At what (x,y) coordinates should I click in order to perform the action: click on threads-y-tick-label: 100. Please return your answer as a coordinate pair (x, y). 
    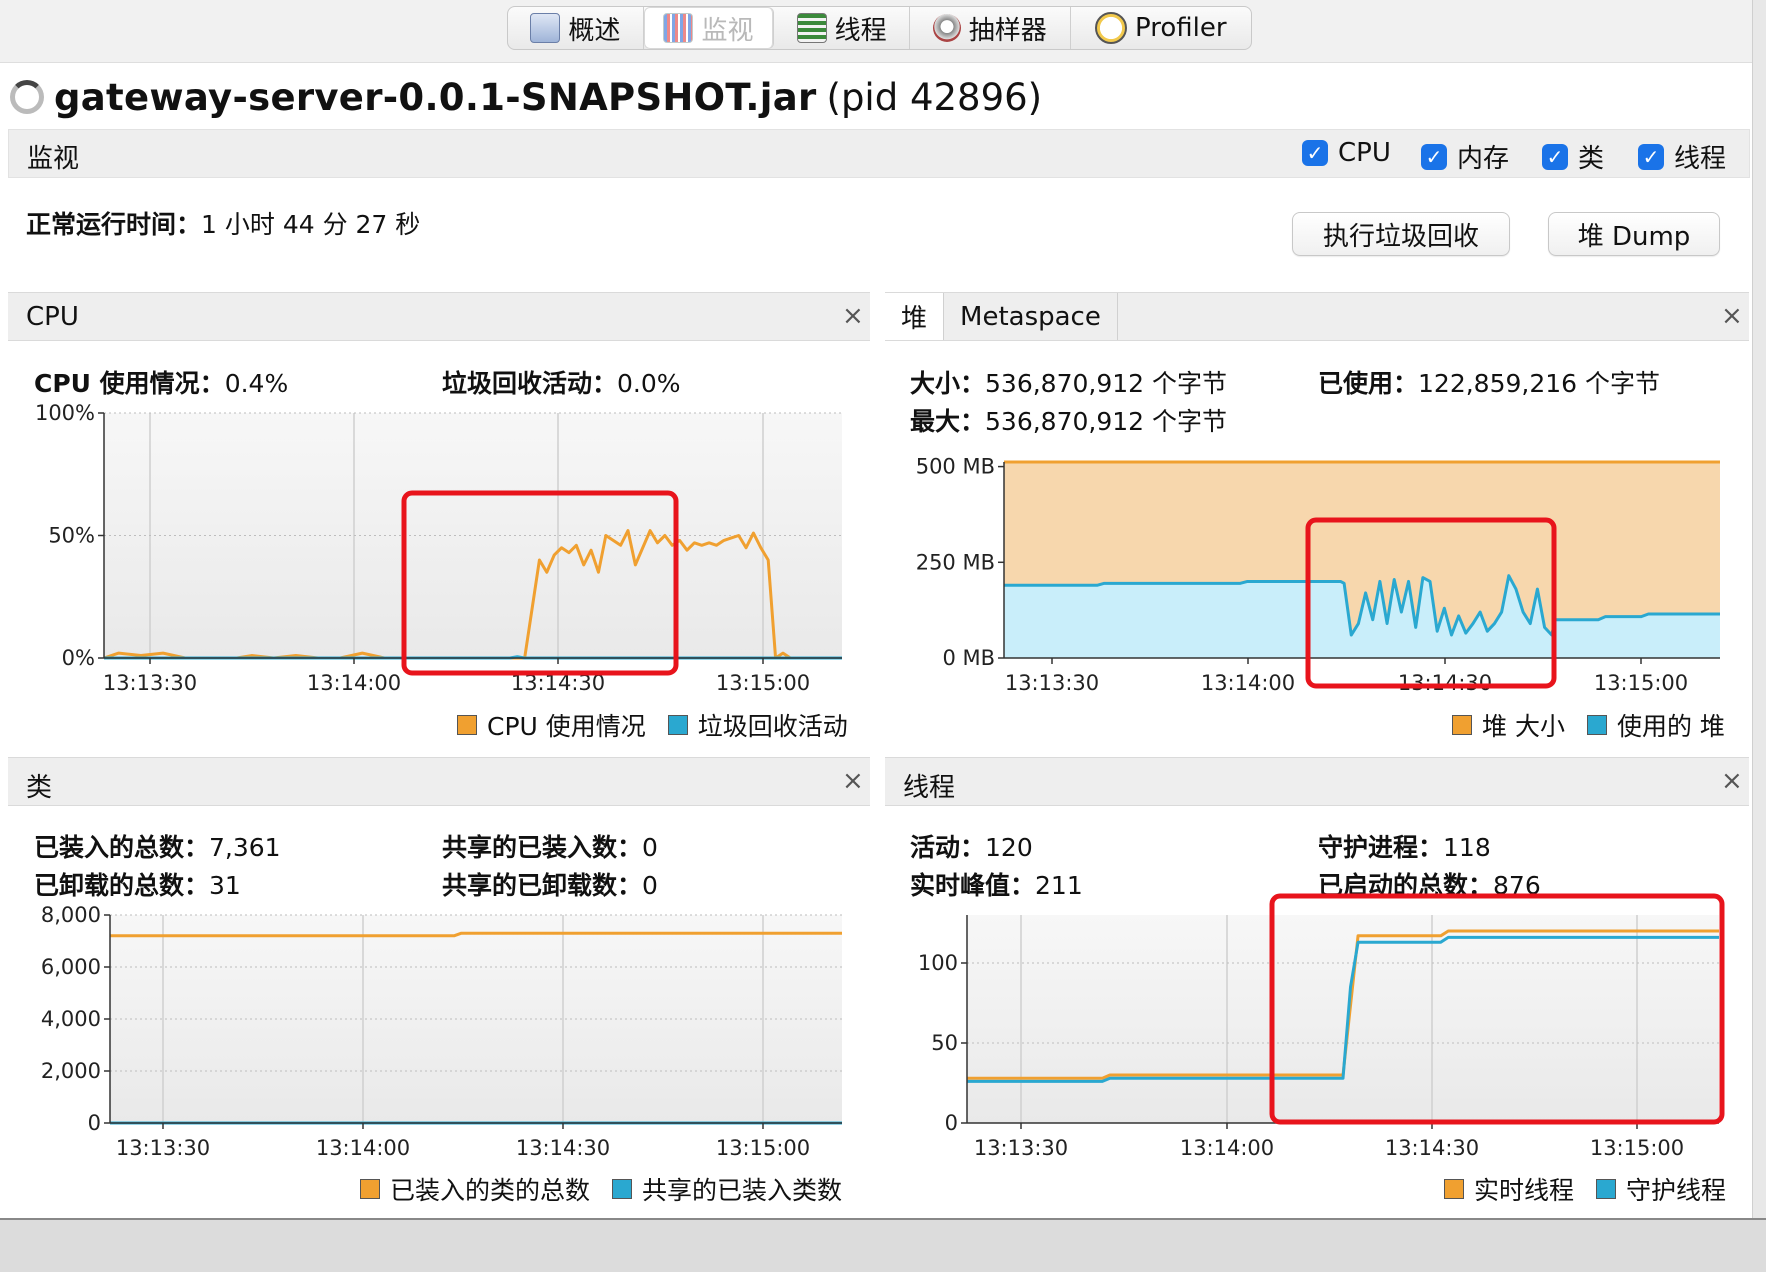
    Looking at the image, I should click on (938, 963).